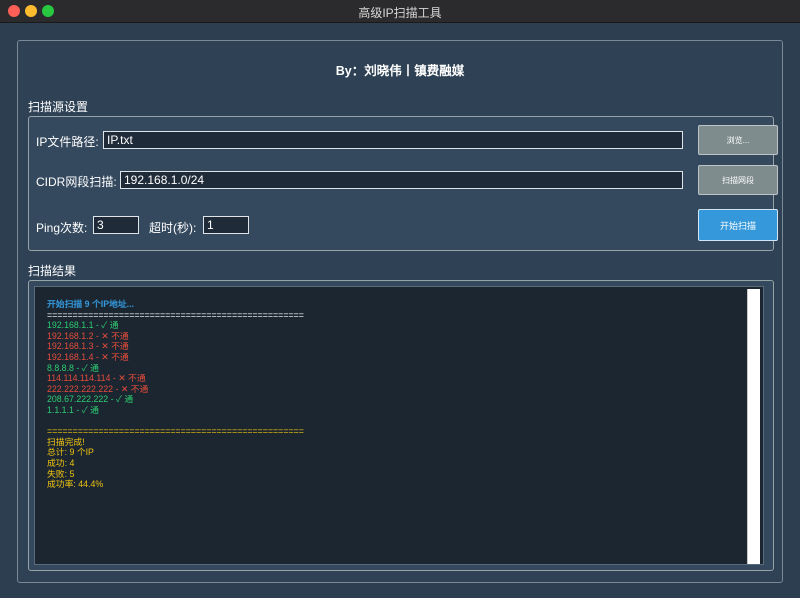  I want to click on log-line: 192.168.1.3 - ✕ 不通, so click(88, 346).